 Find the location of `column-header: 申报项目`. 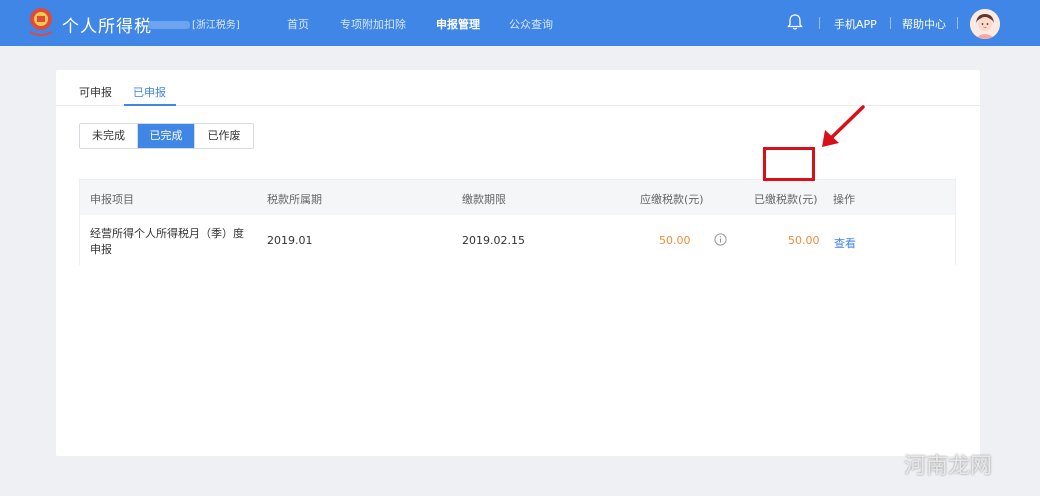

column-header: 申报项目 is located at coordinates (112, 199).